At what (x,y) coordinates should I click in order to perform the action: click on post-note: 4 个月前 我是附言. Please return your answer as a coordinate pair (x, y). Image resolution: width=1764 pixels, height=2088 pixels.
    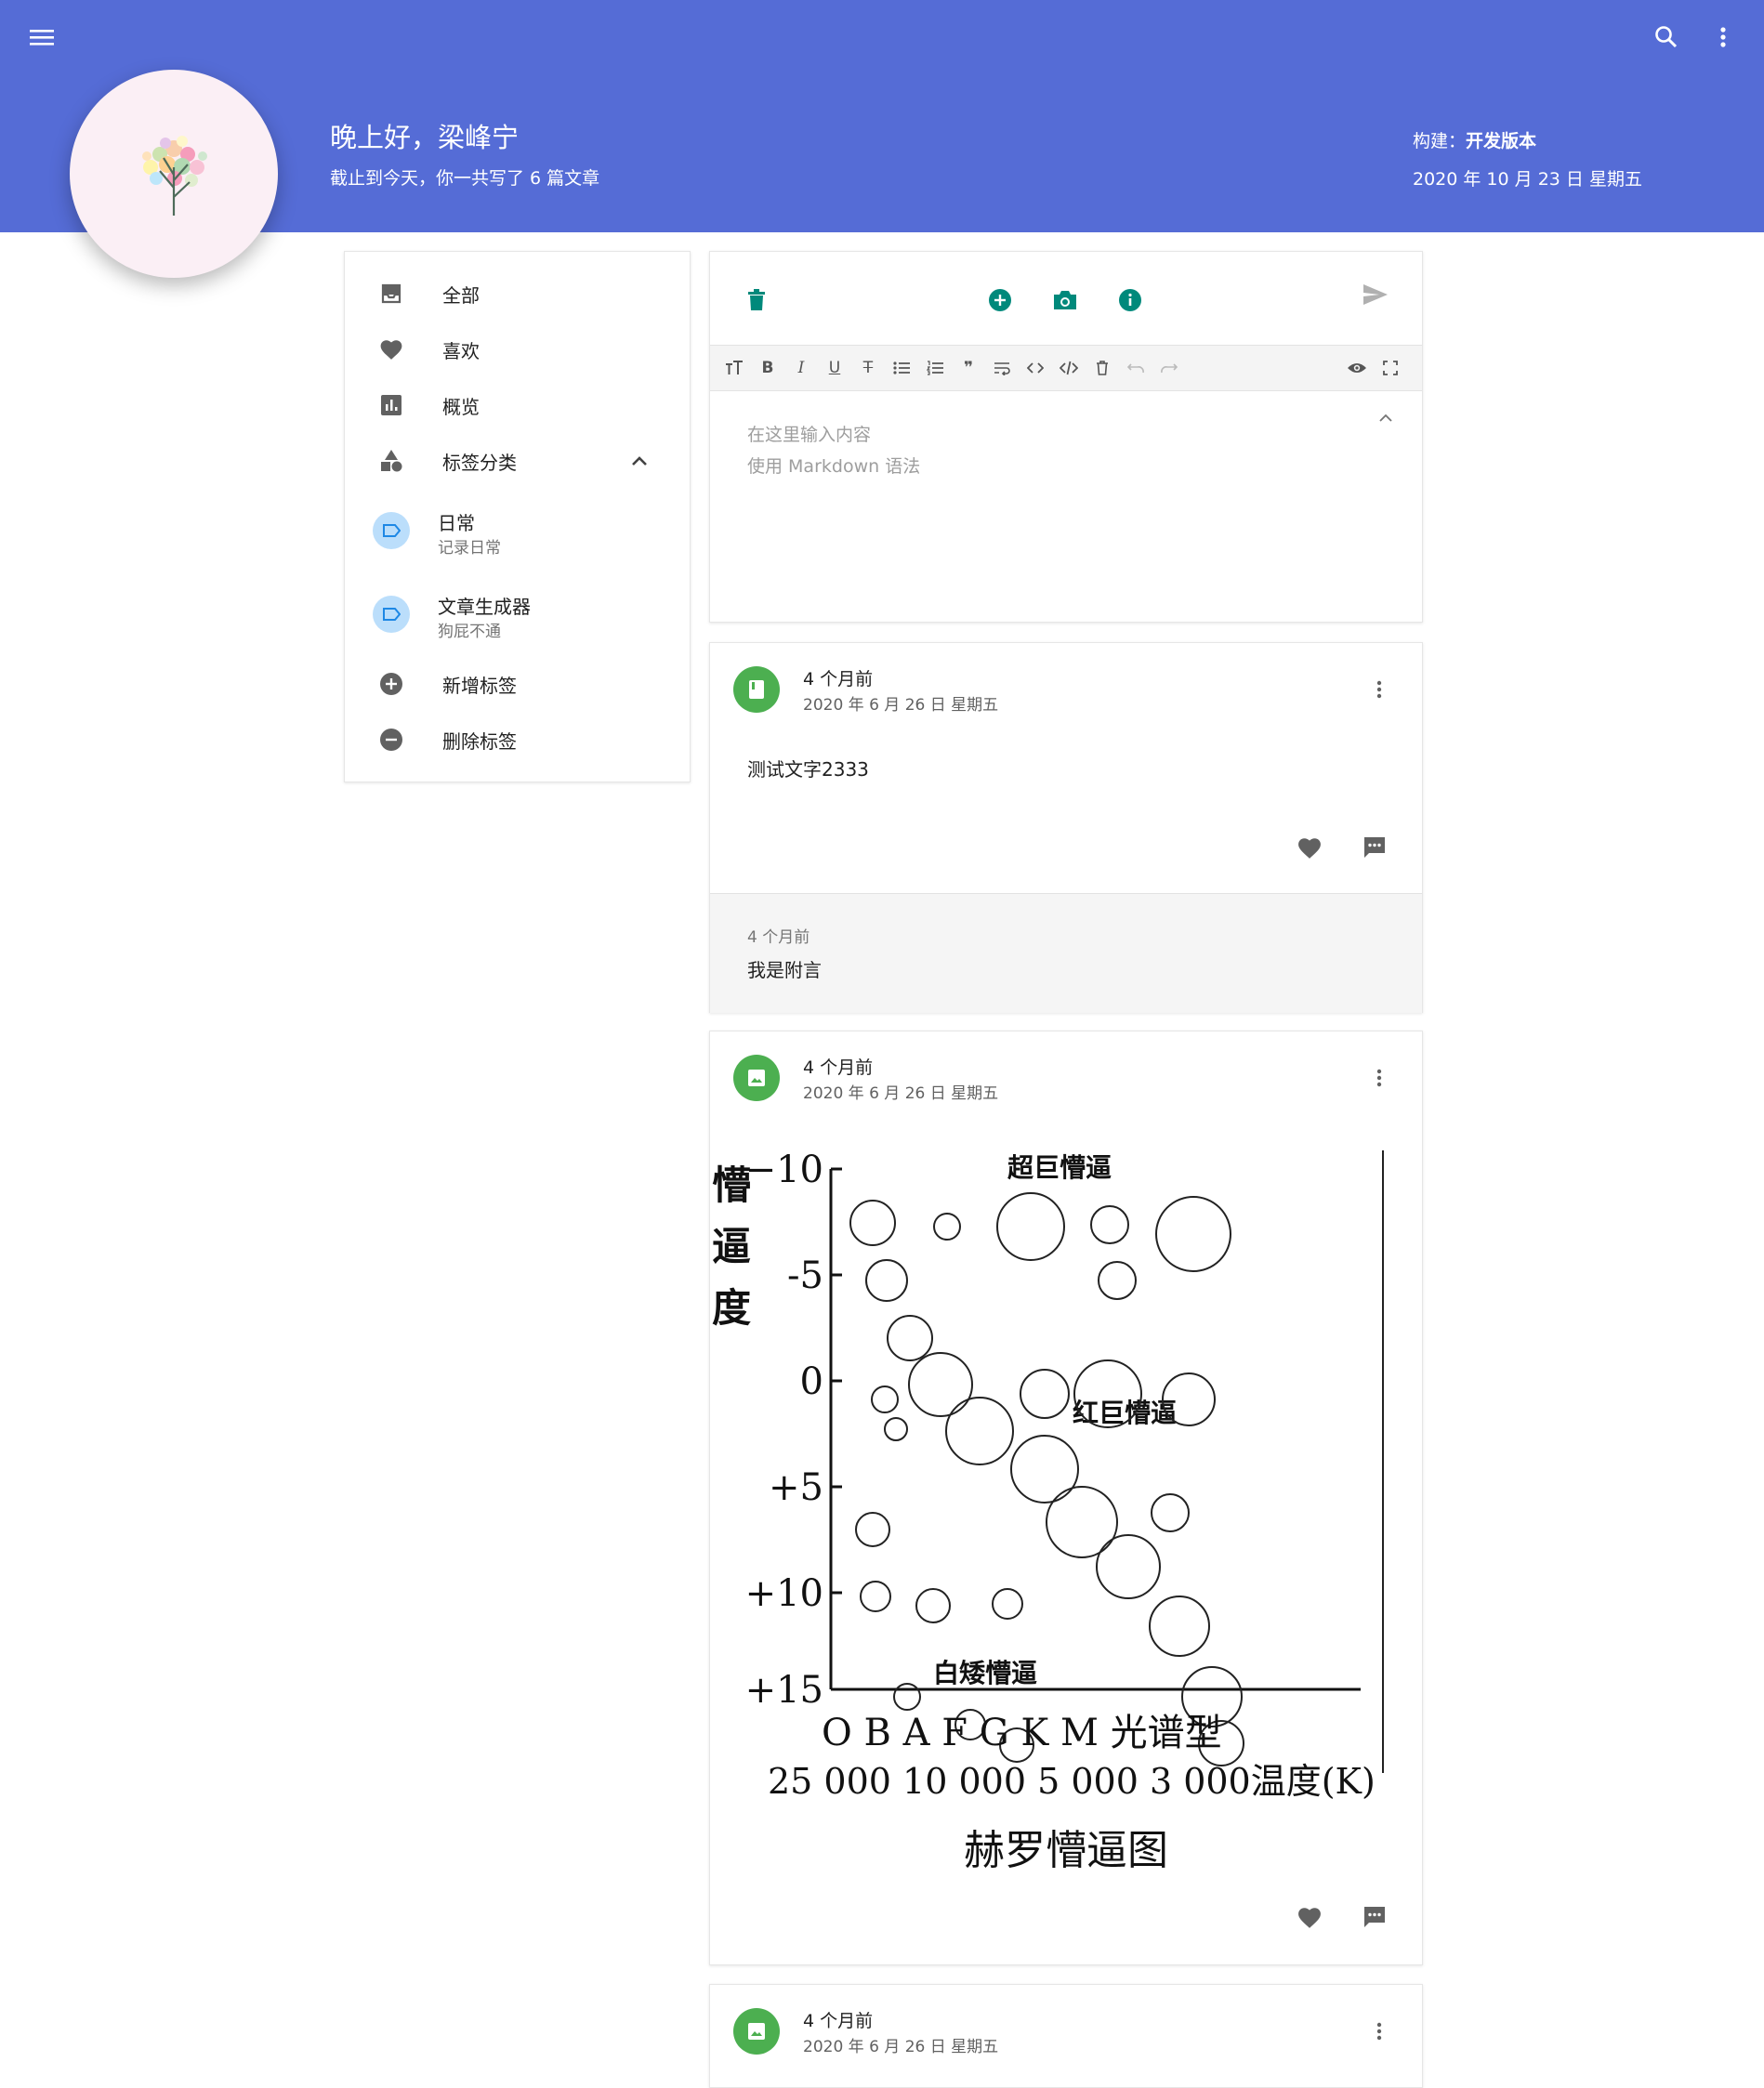
    Looking at the image, I should click on (1066, 953).